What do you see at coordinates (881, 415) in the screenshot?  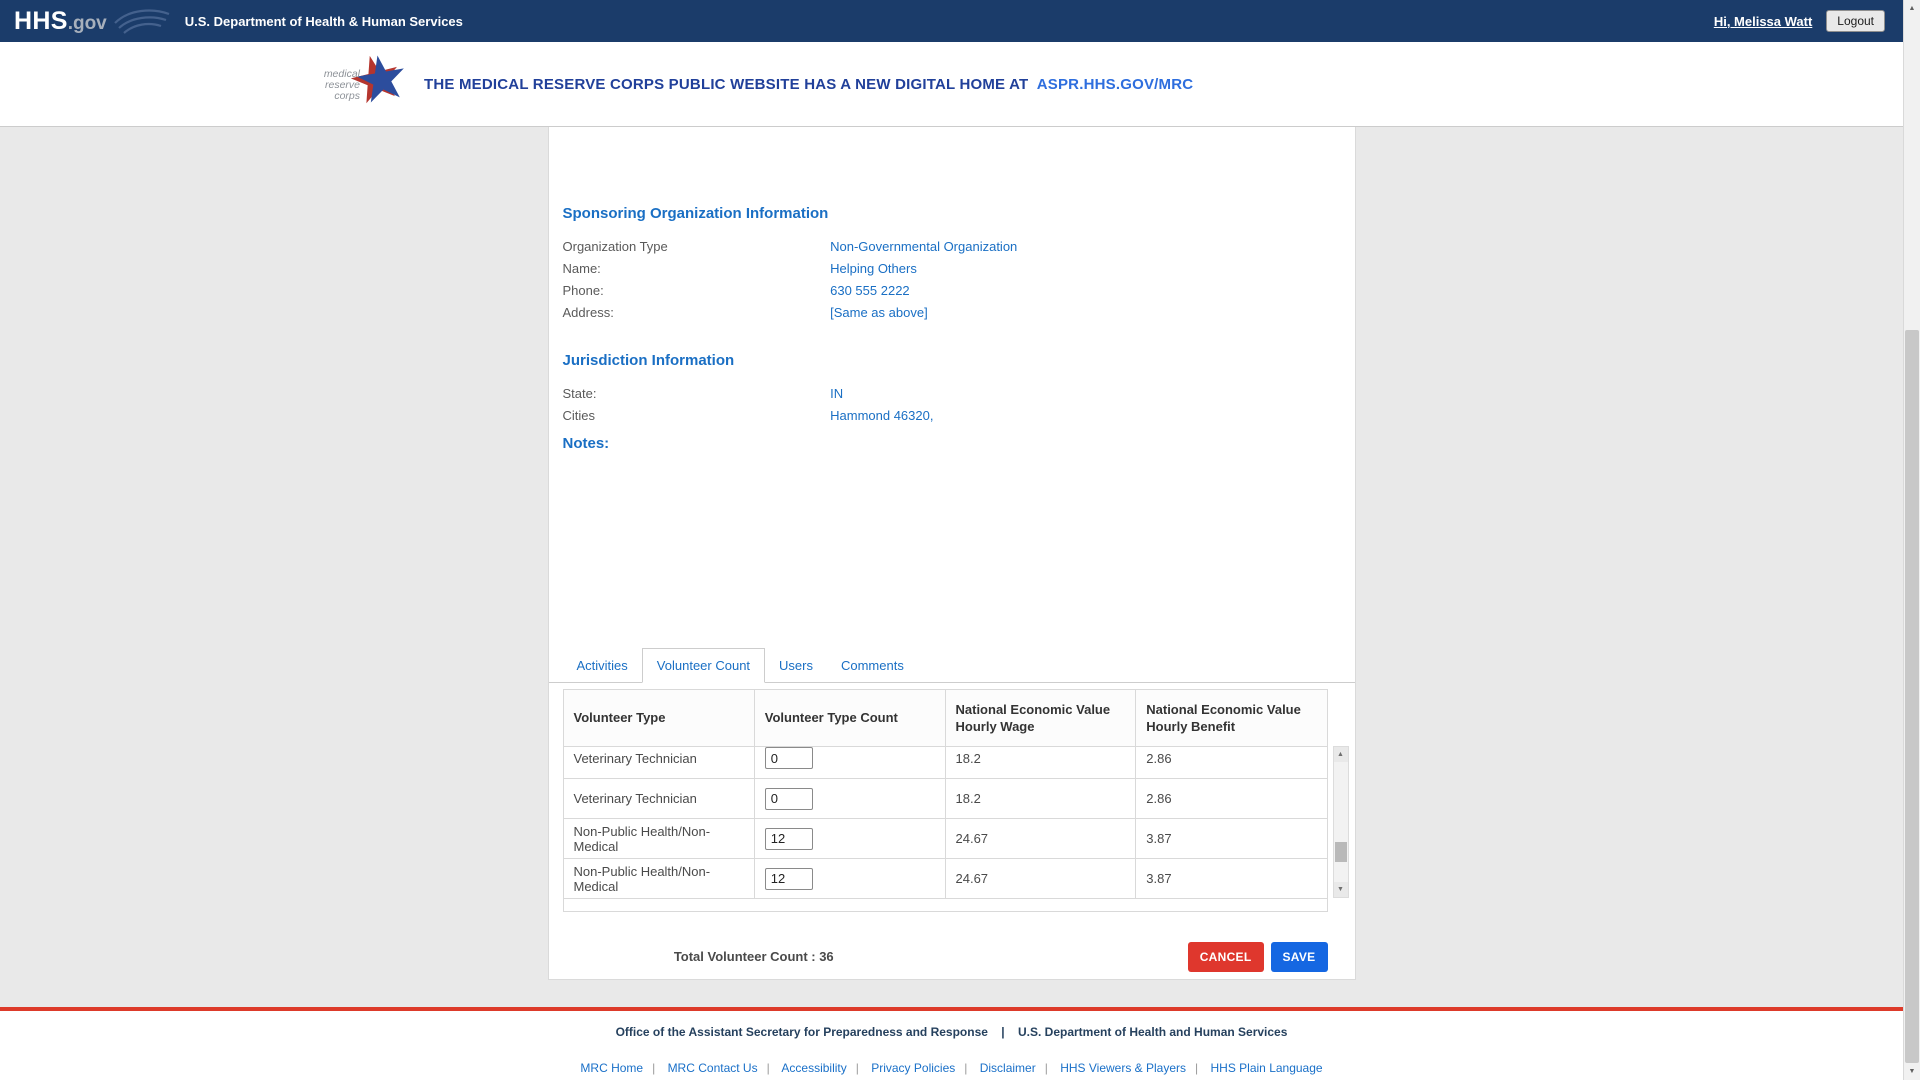 I see `cities-value: Hammond 46320,` at bounding box center [881, 415].